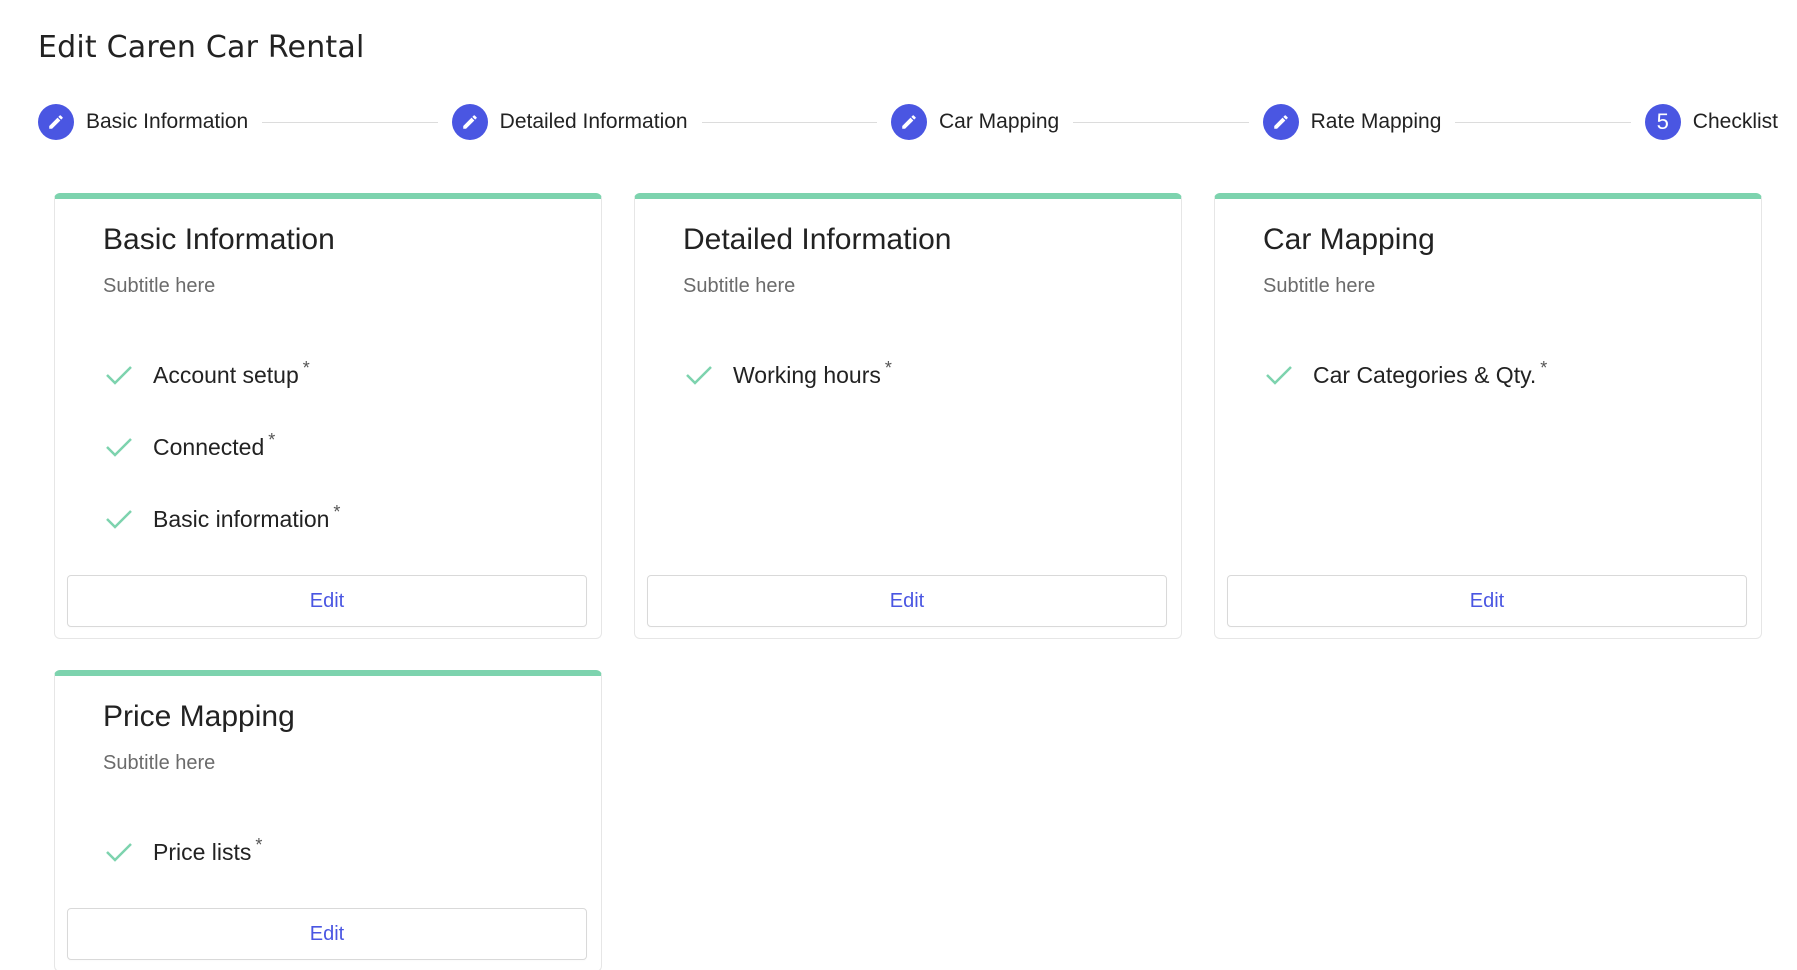 The image size is (1797, 970). I want to click on step-car-mapping: Car Mapping, so click(975, 122).